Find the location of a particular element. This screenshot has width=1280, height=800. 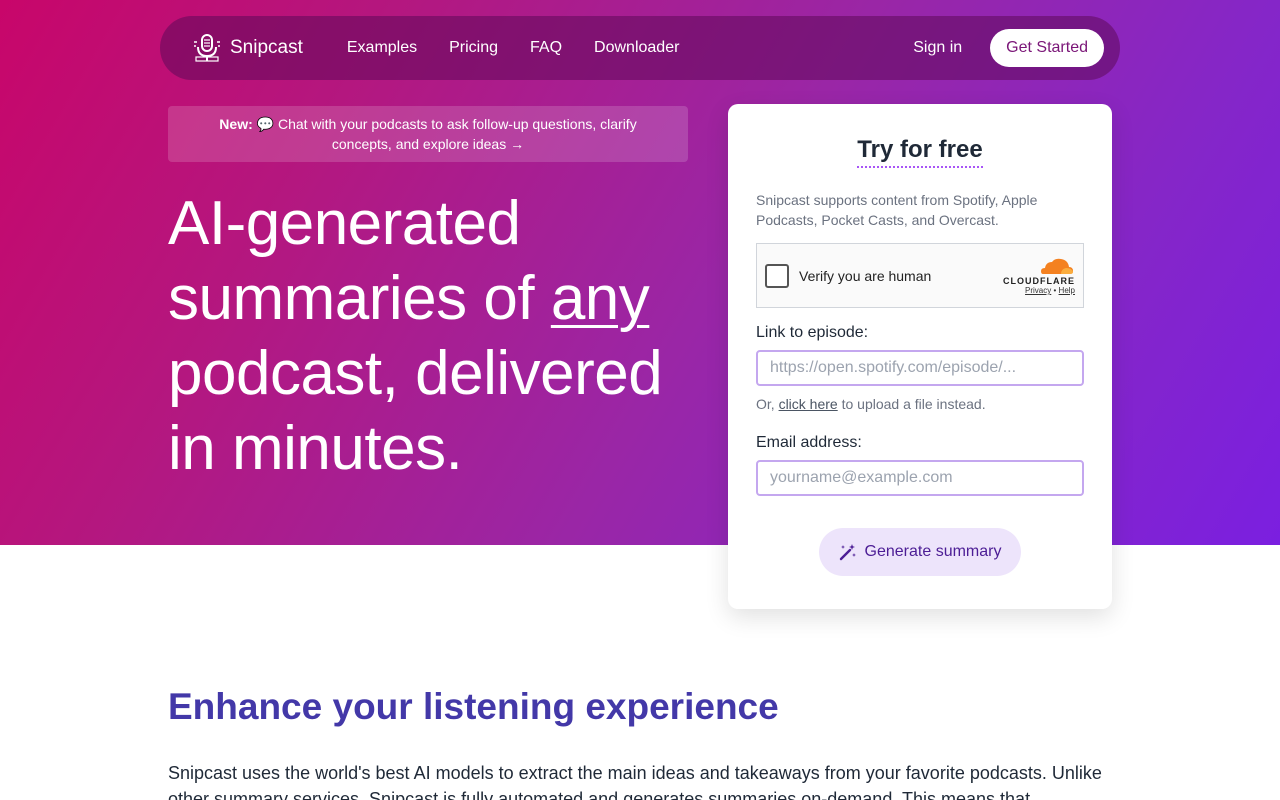

nav-link-faq: FAQ is located at coordinates (546, 48).